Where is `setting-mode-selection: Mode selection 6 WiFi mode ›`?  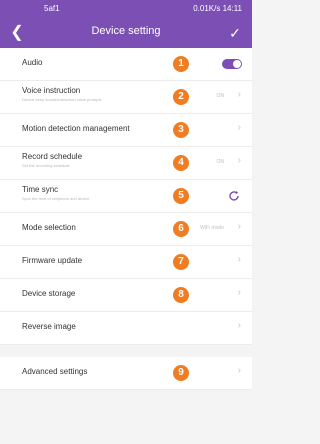 setting-mode-selection: Mode selection 6 WiFi mode › is located at coordinates (126, 229).